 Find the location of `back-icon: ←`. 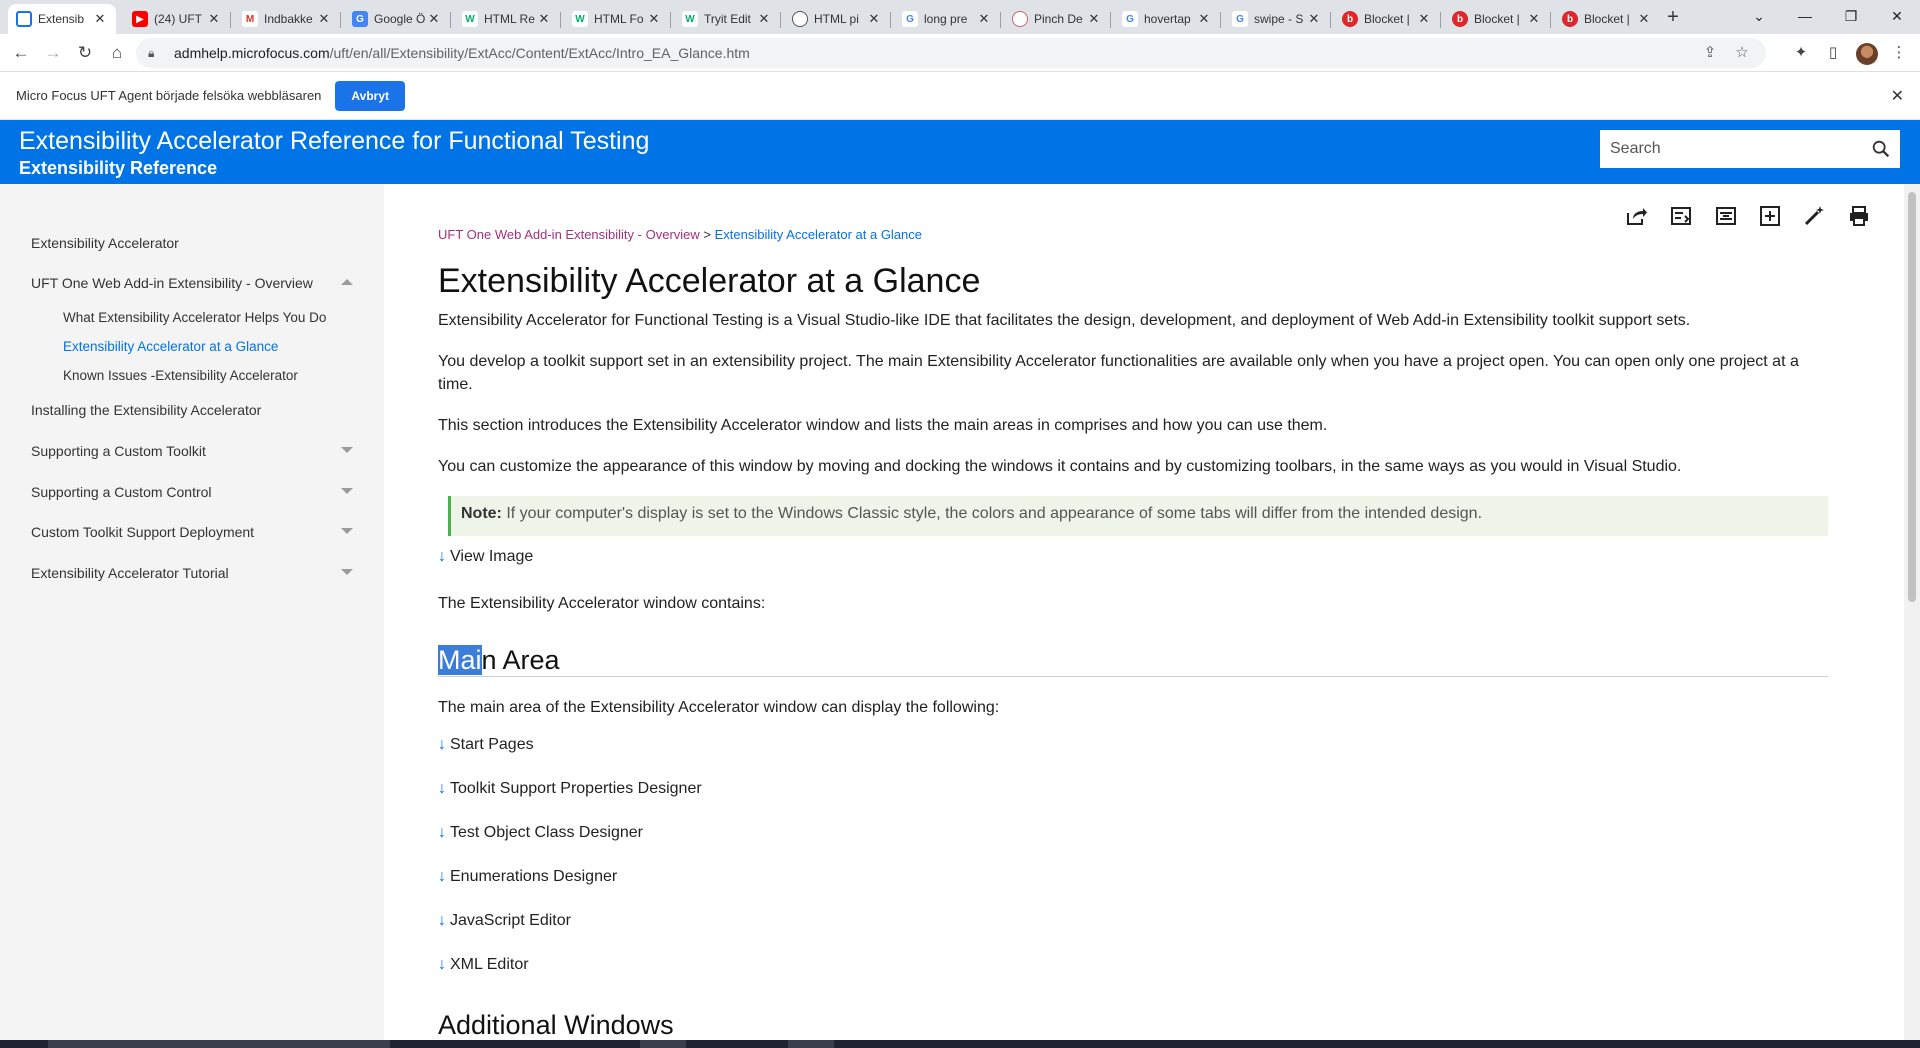

back-icon: ← is located at coordinates (21, 53).